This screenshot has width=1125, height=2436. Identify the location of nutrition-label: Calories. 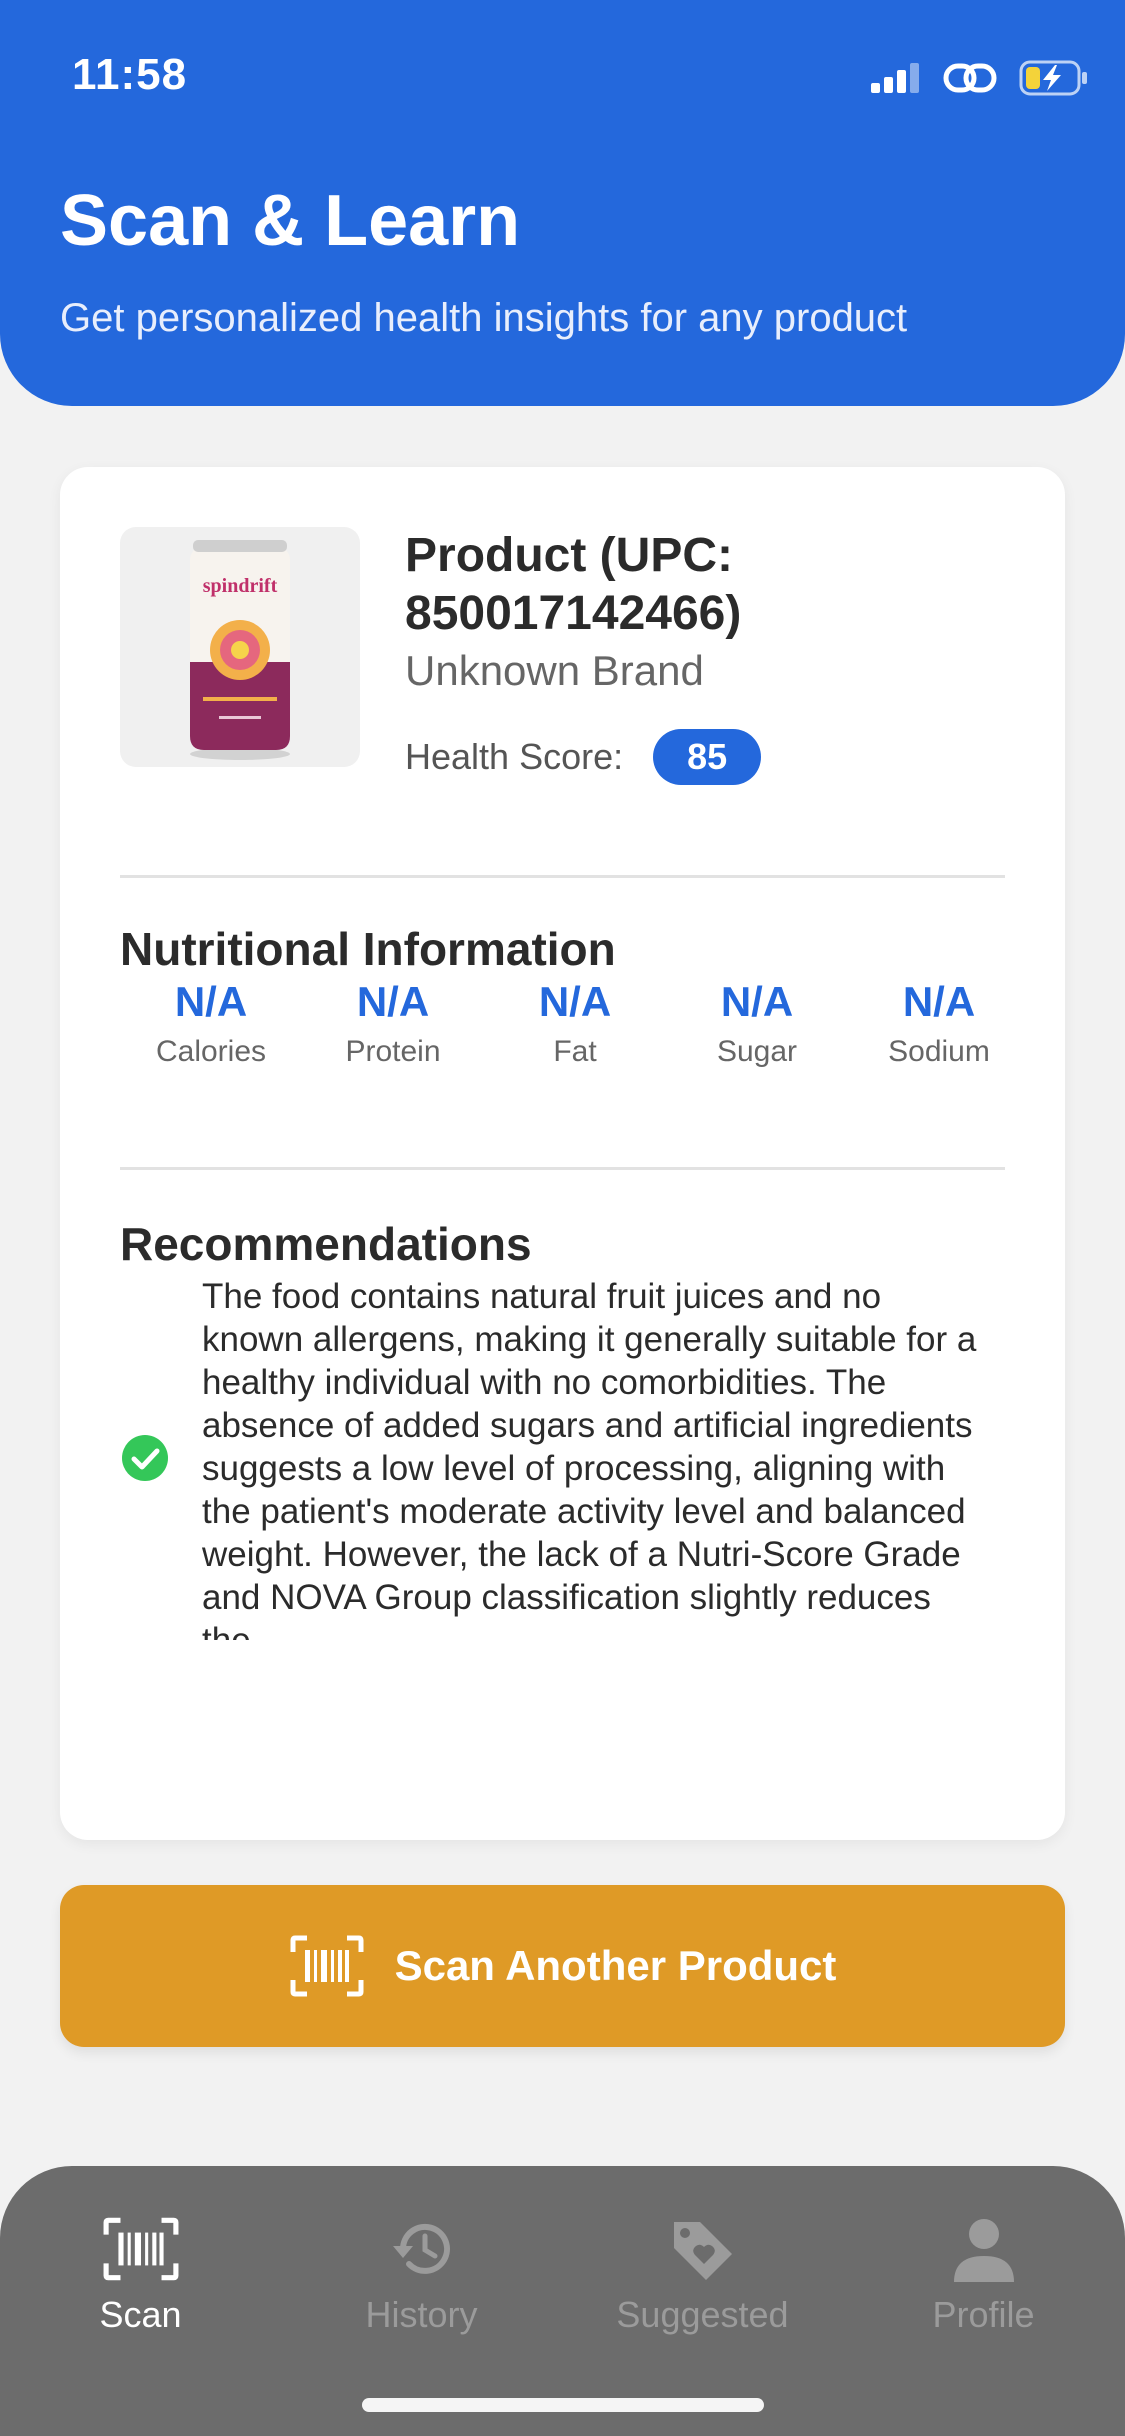
(211, 1051).